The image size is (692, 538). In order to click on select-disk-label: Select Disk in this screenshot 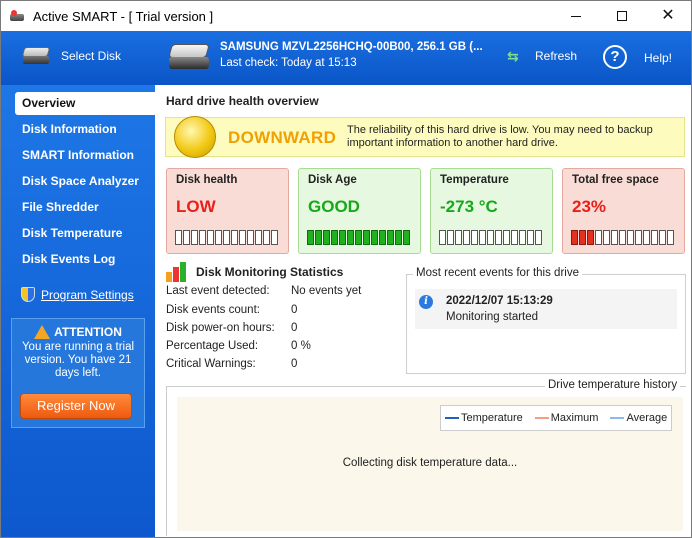, I will do `click(91, 56)`.